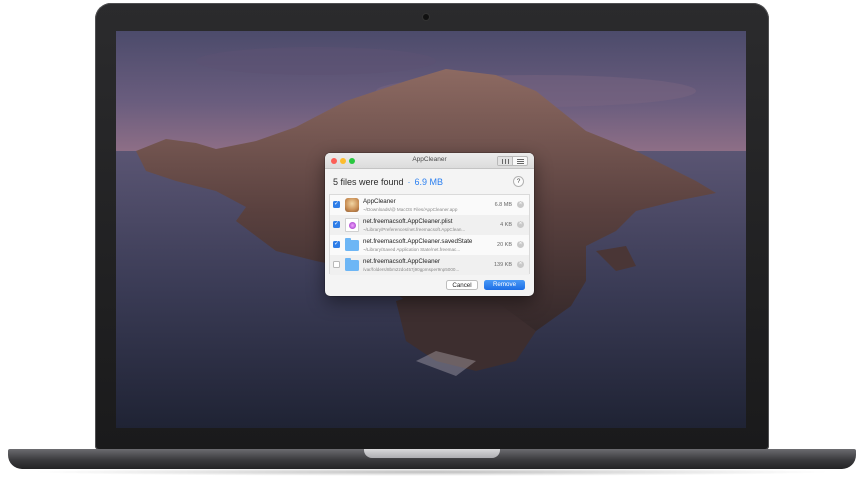 The width and height of the screenshot is (864, 480). What do you see at coordinates (502, 265) in the screenshot?
I see `file-size: 139 KB` at bounding box center [502, 265].